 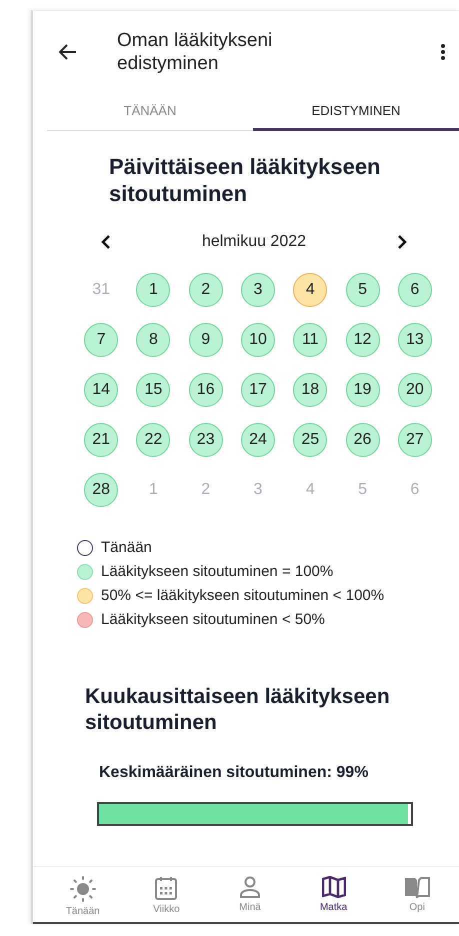 What do you see at coordinates (101, 340) in the screenshot?
I see `calendar-day: 7` at bounding box center [101, 340].